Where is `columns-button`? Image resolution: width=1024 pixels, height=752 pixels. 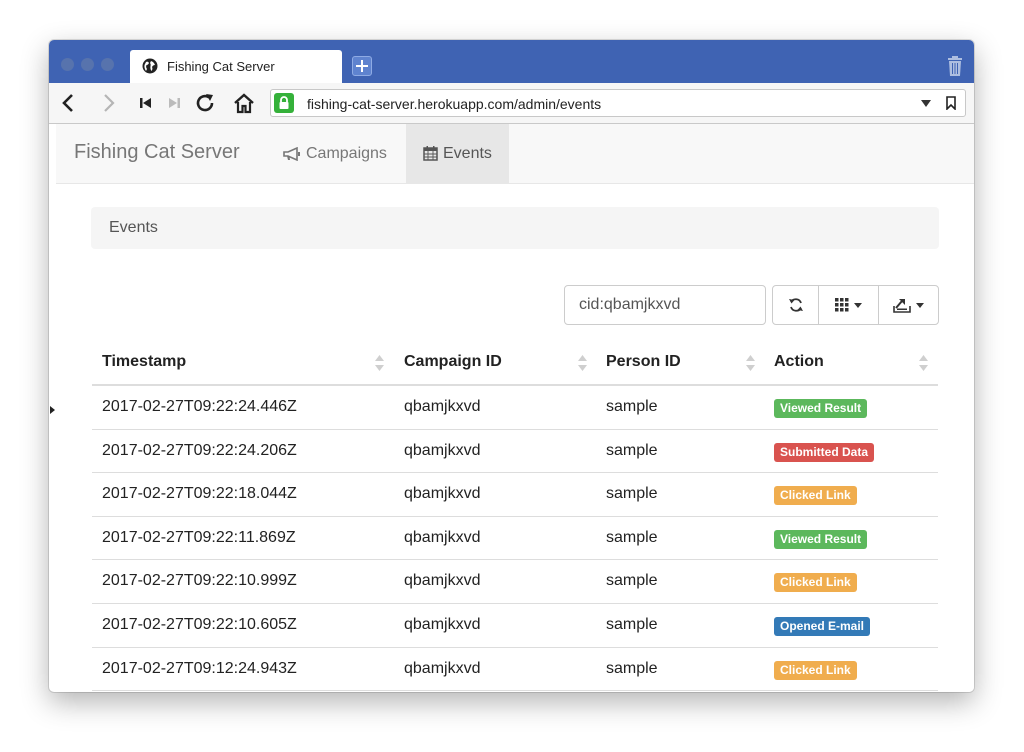
columns-button is located at coordinates (848, 305).